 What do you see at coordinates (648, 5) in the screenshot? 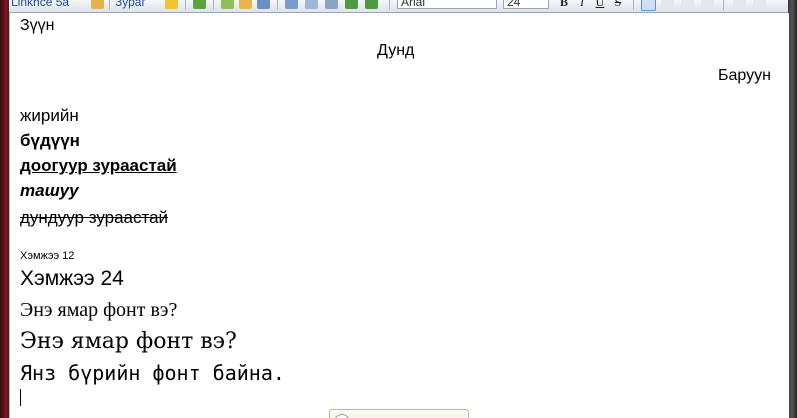
I see `align-left-icon` at bounding box center [648, 5].